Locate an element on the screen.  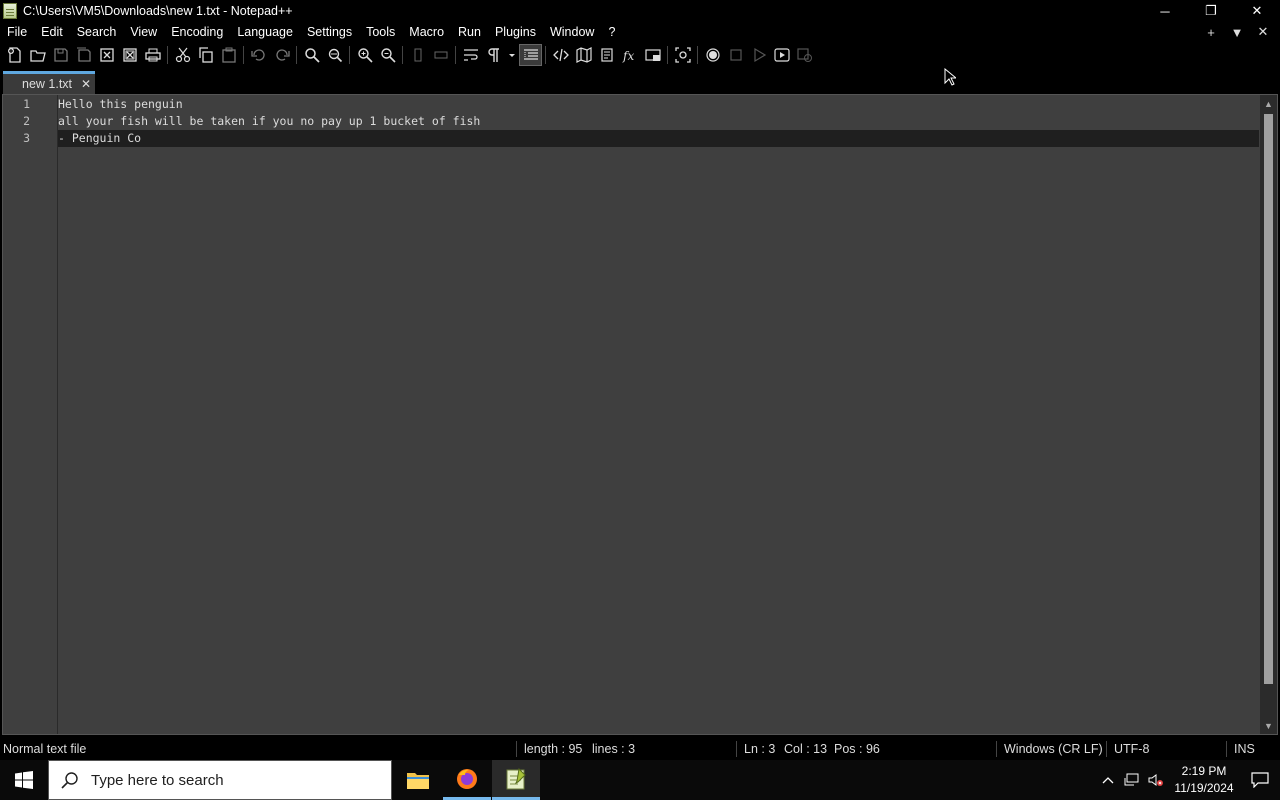
menu-help: ? is located at coordinates (611, 32).